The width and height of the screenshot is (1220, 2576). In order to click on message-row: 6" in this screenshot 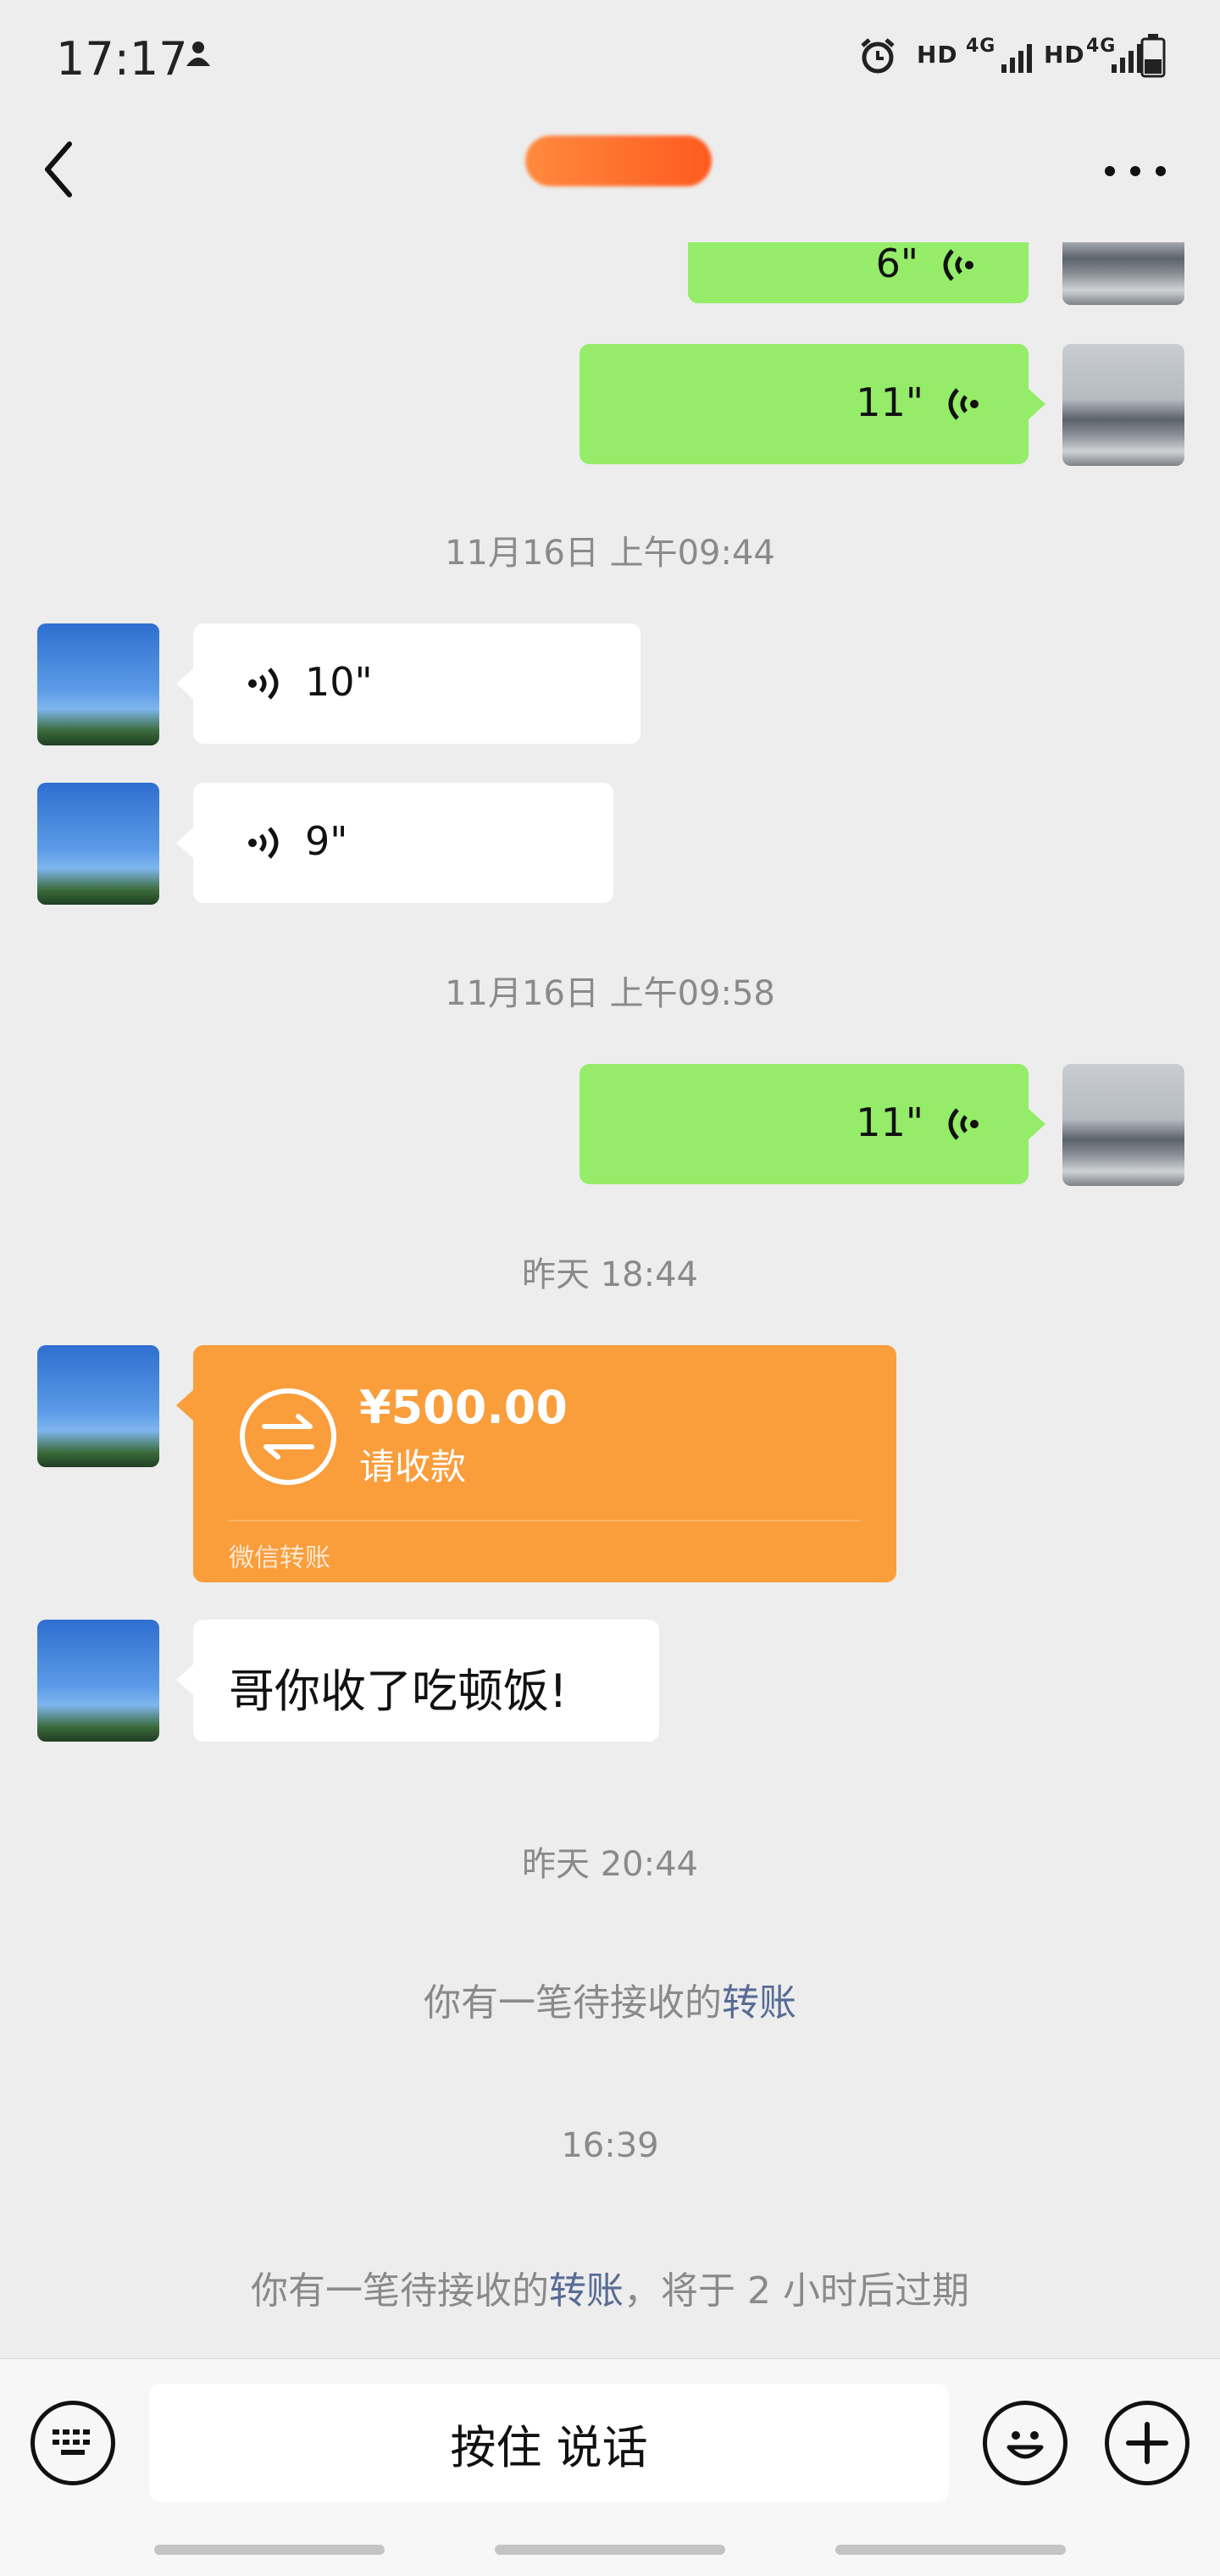, I will do `click(610, 276)`.